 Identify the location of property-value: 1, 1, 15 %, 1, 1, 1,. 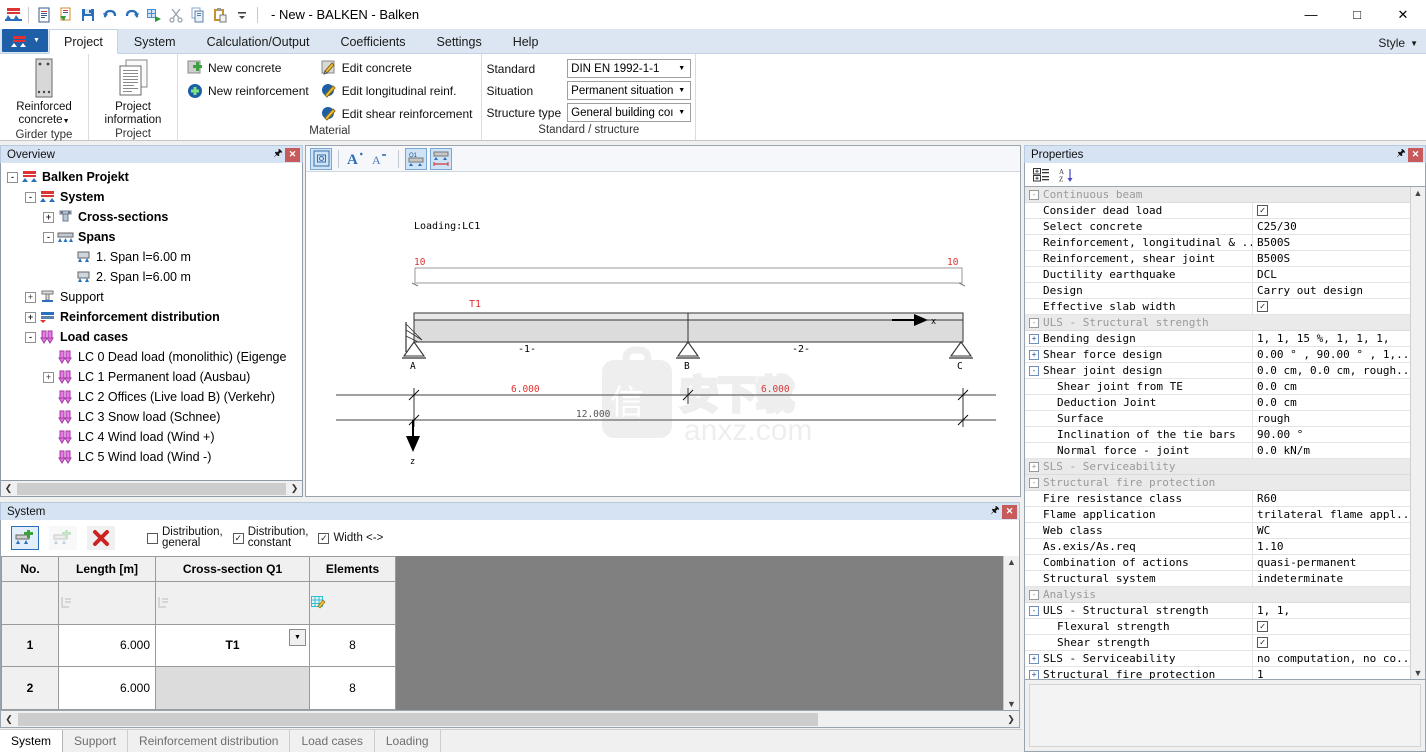
(1331, 339).